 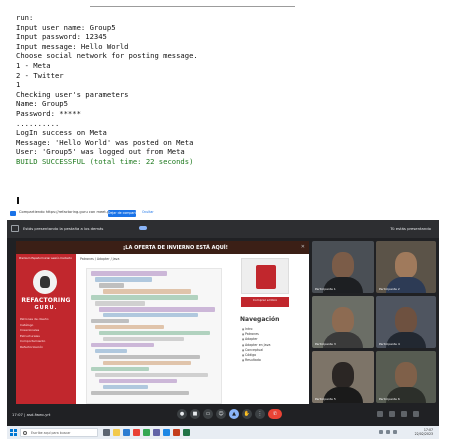 What do you see at coordinates (234, 414) in the screenshot?
I see `present-icon: ▲` at bounding box center [234, 414].